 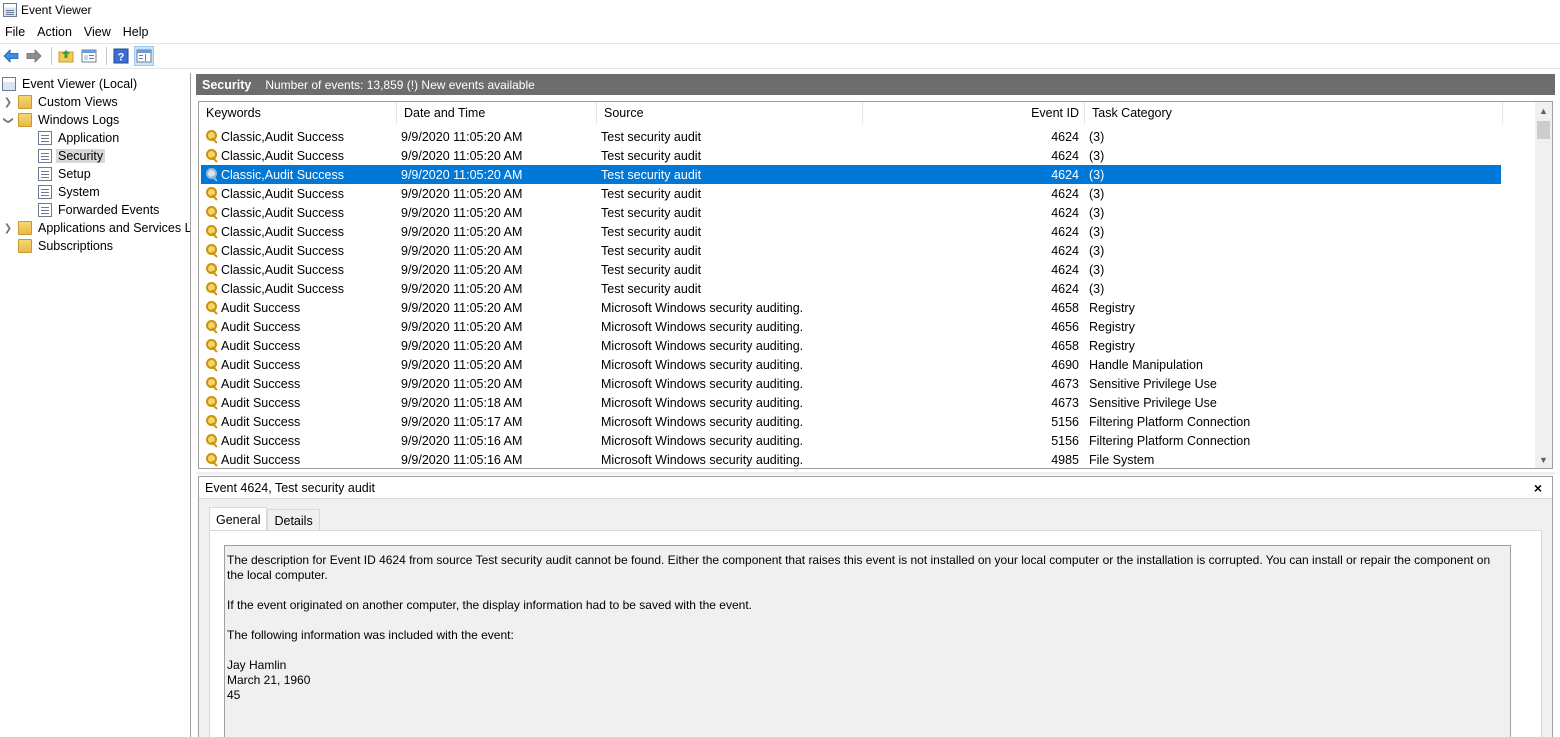 What do you see at coordinates (298, 113) in the screenshot?
I see `column-header-keywords: Keywords` at bounding box center [298, 113].